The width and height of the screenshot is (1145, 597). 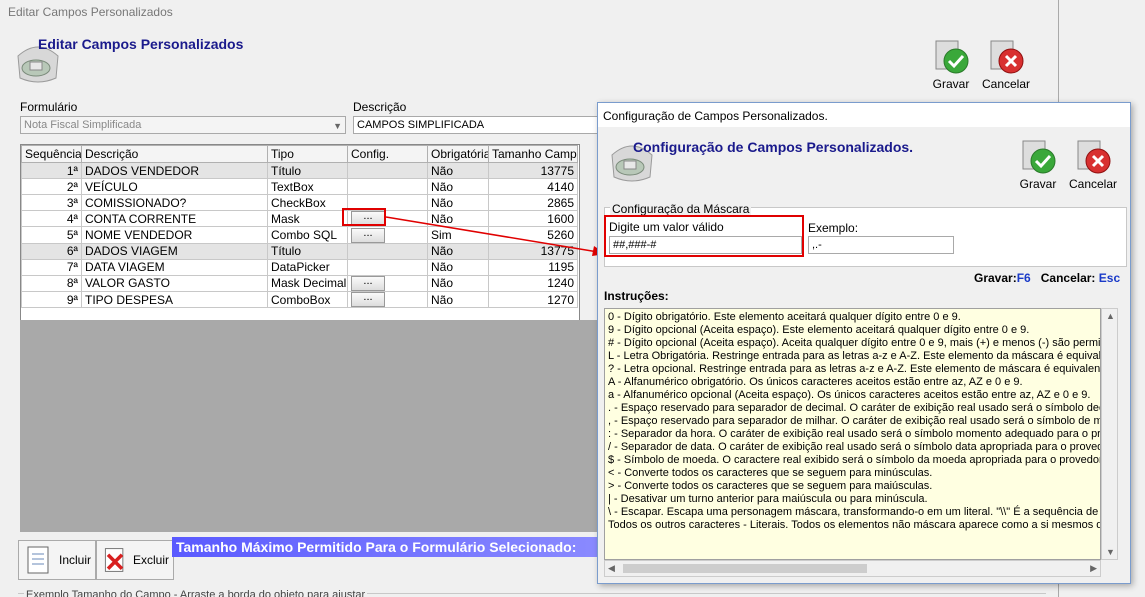 What do you see at coordinates (1109, 434) in the screenshot?
I see `instructions-vscrollbar: ▲ ▼` at bounding box center [1109, 434].